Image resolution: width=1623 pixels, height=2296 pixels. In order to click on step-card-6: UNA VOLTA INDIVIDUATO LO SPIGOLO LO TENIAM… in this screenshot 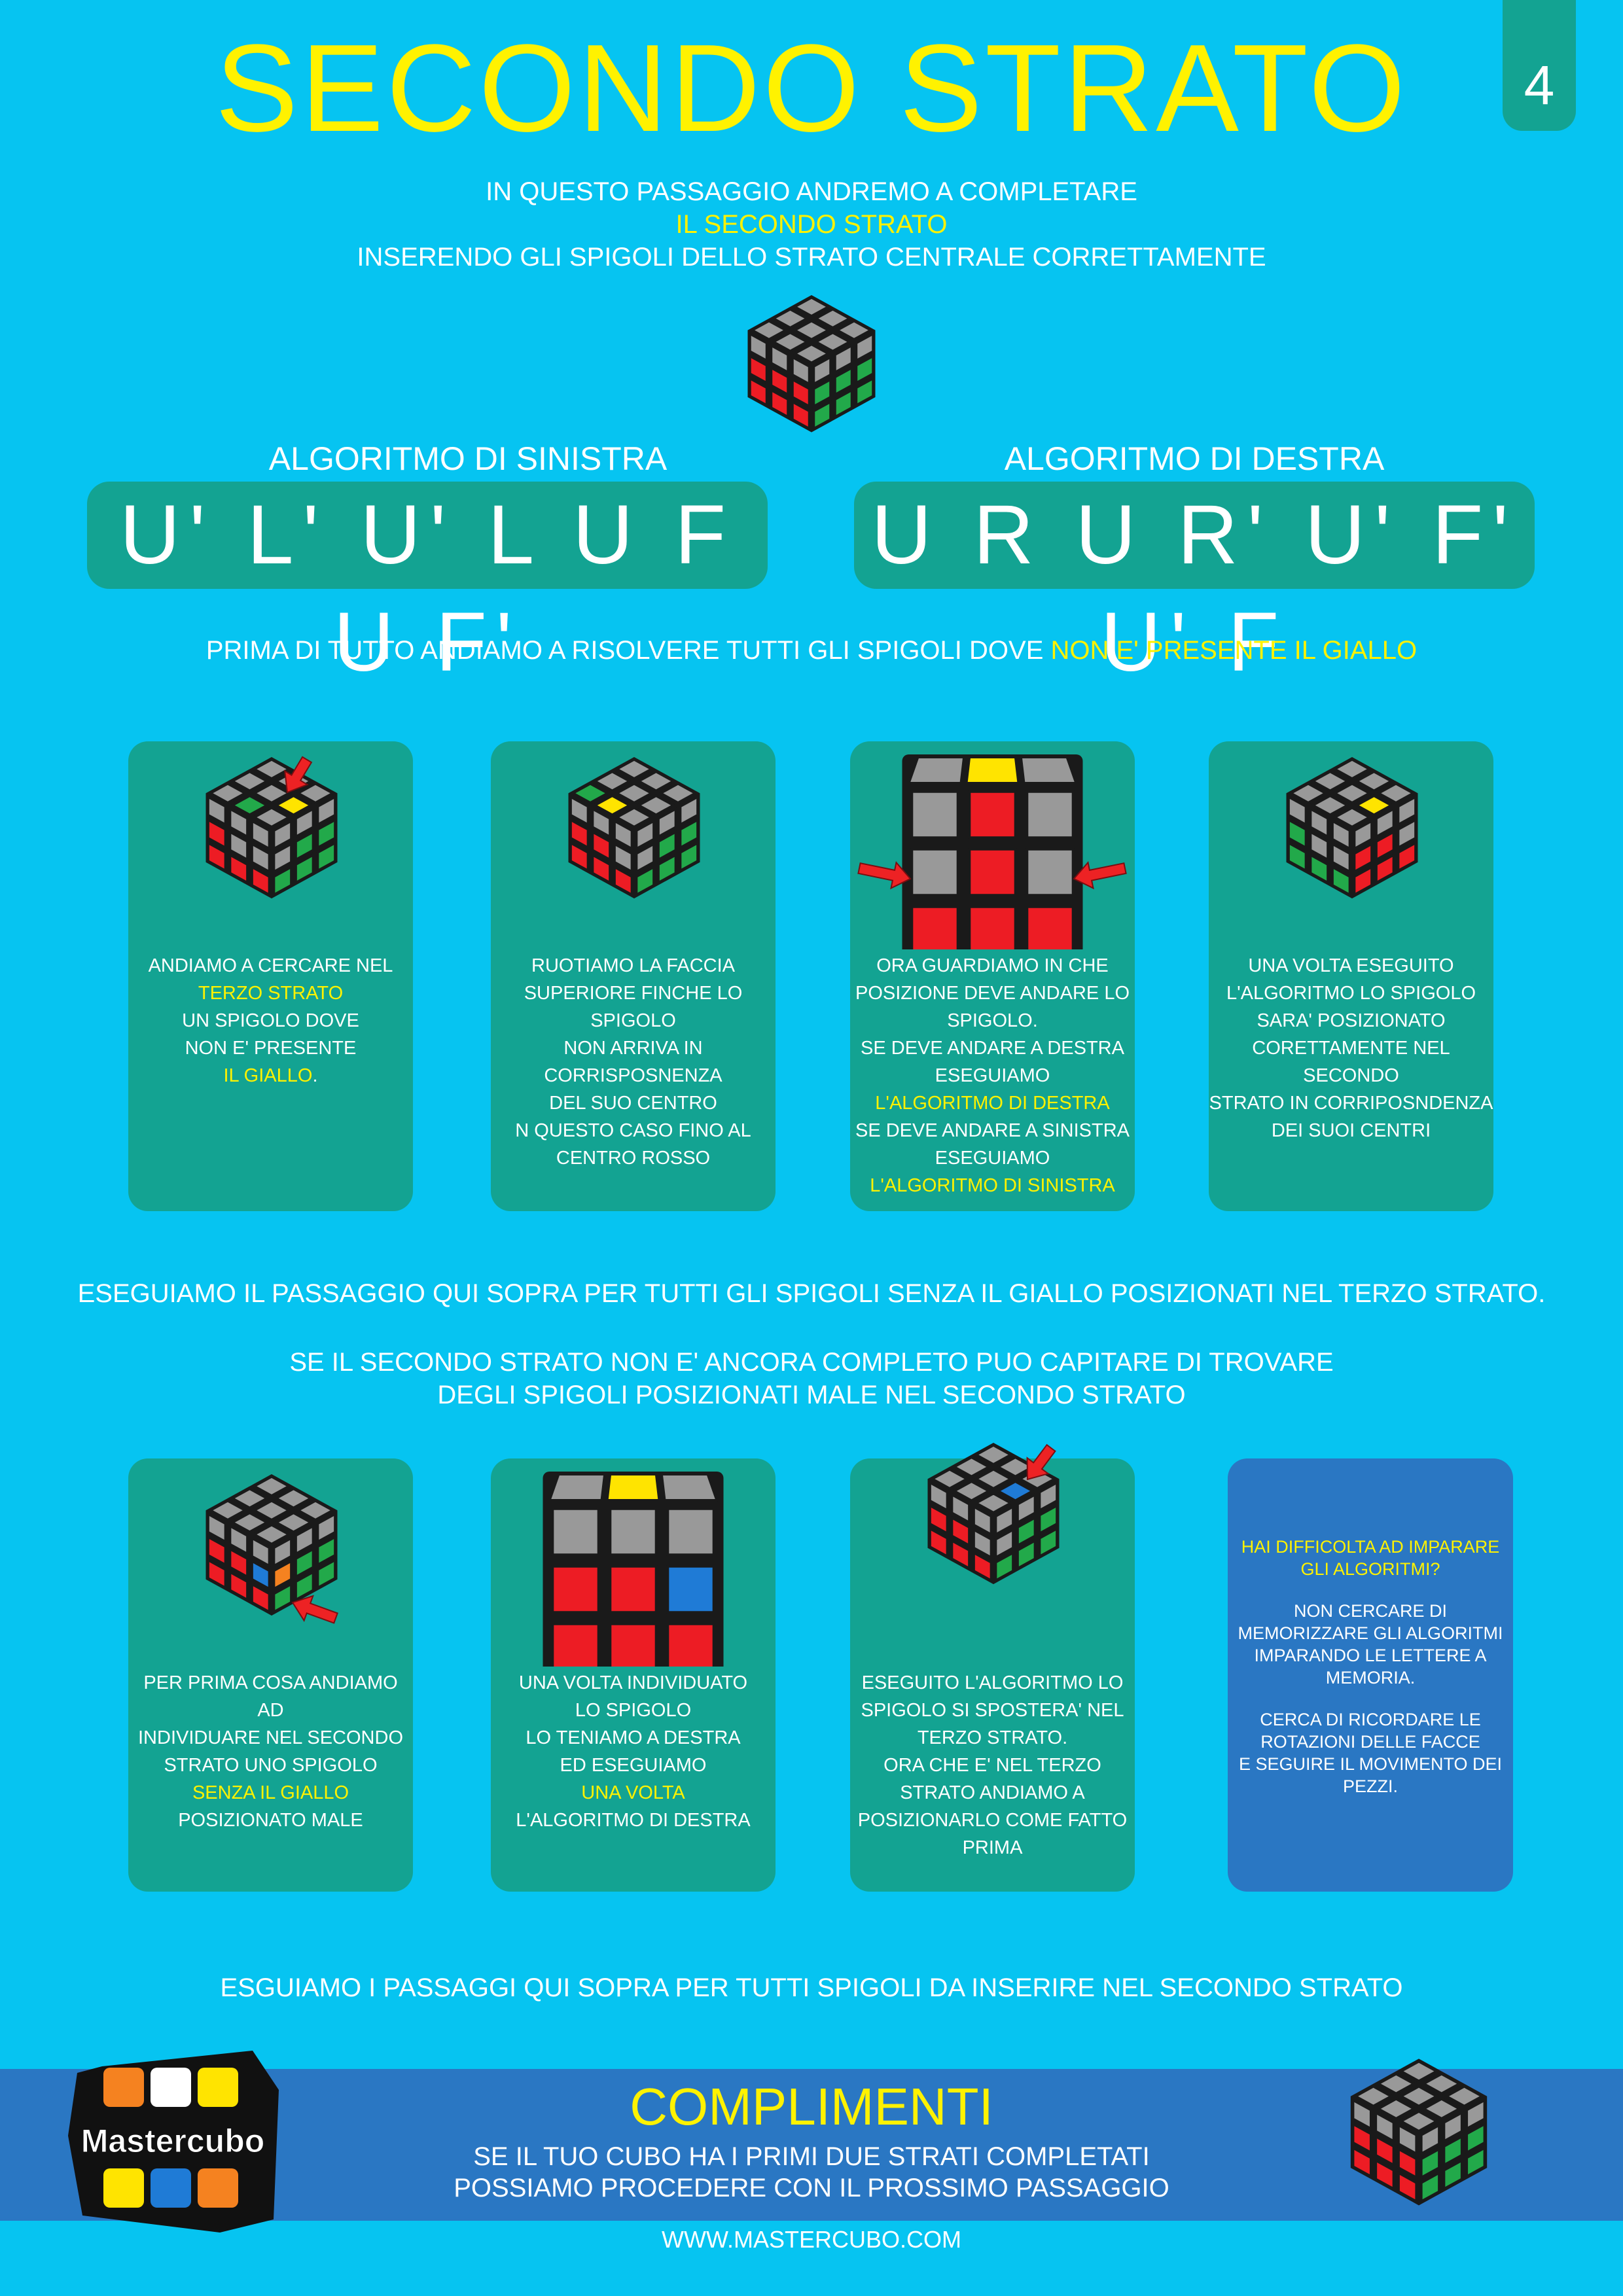, I will do `click(633, 1675)`.